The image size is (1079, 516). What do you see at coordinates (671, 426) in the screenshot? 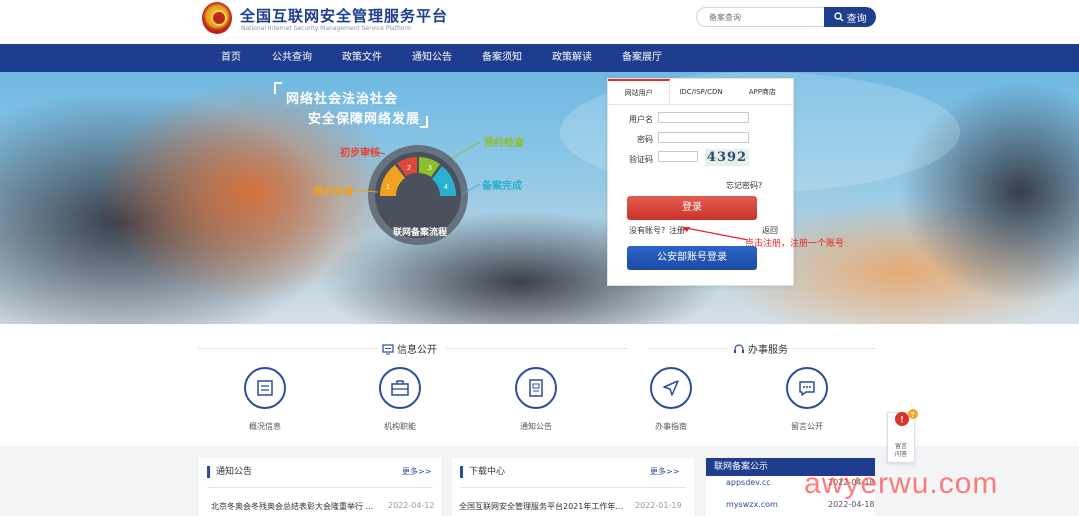
I see `service-guide-label: 办事指南` at bounding box center [671, 426].